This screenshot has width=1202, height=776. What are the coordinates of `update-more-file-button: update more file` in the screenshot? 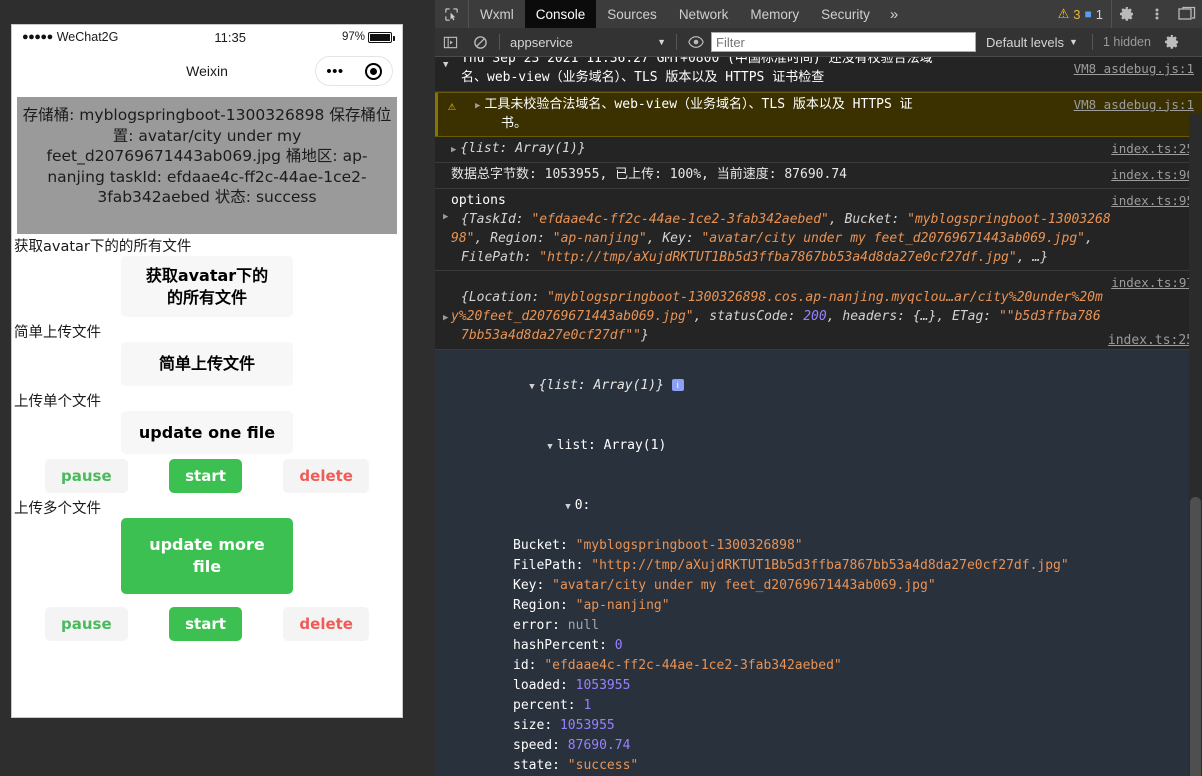 It's located at (207, 556).